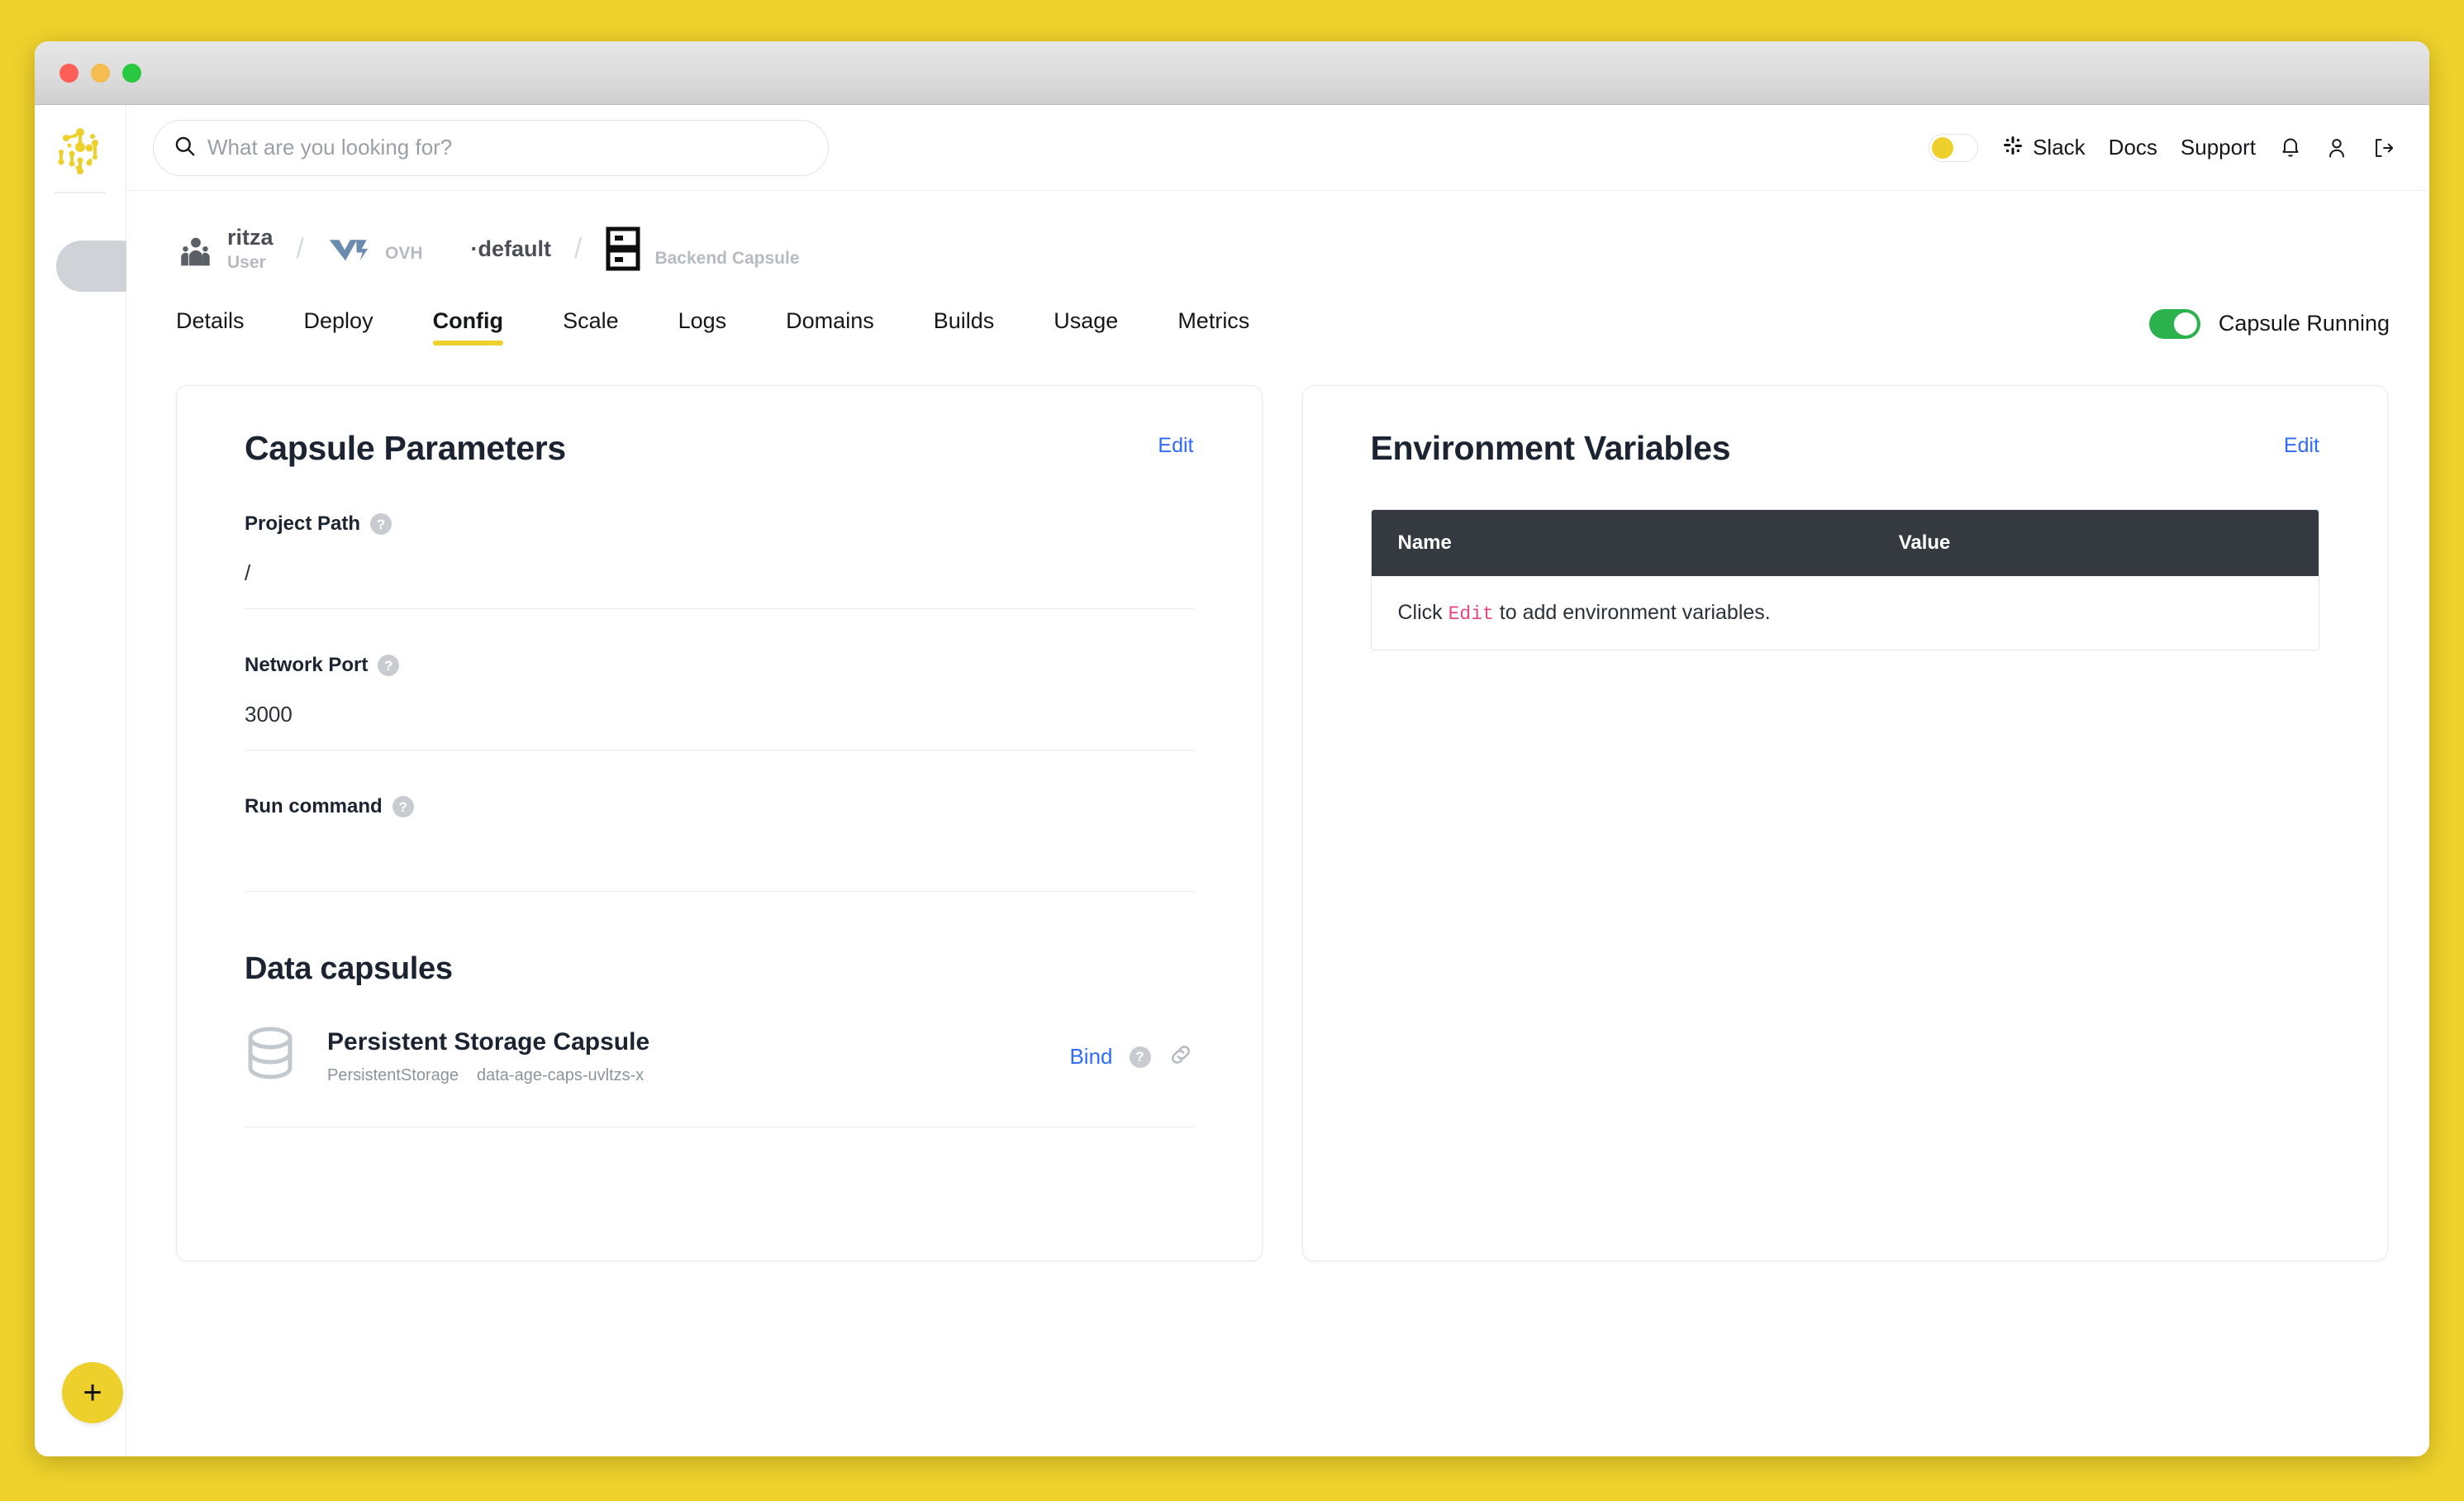  Describe the element at coordinates (720, 448) in the screenshot. I see `capsule-parameters-header: Capsule Parameters Edit` at that location.